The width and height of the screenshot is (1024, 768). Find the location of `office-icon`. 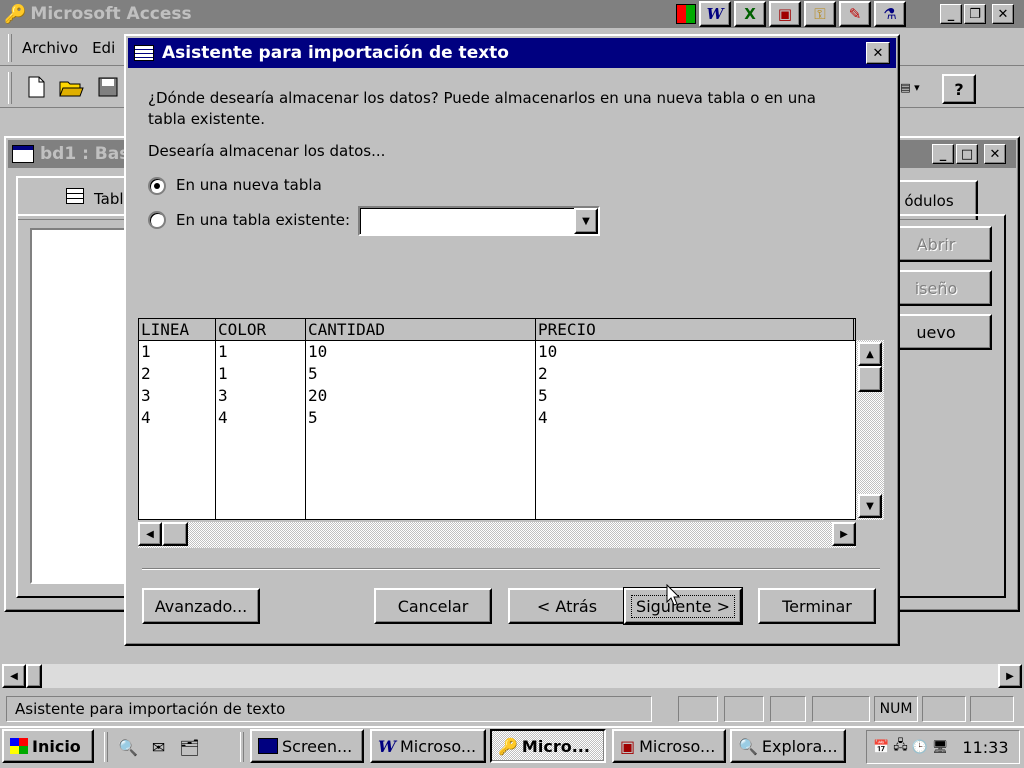

office-icon is located at coordinates (686, 14).